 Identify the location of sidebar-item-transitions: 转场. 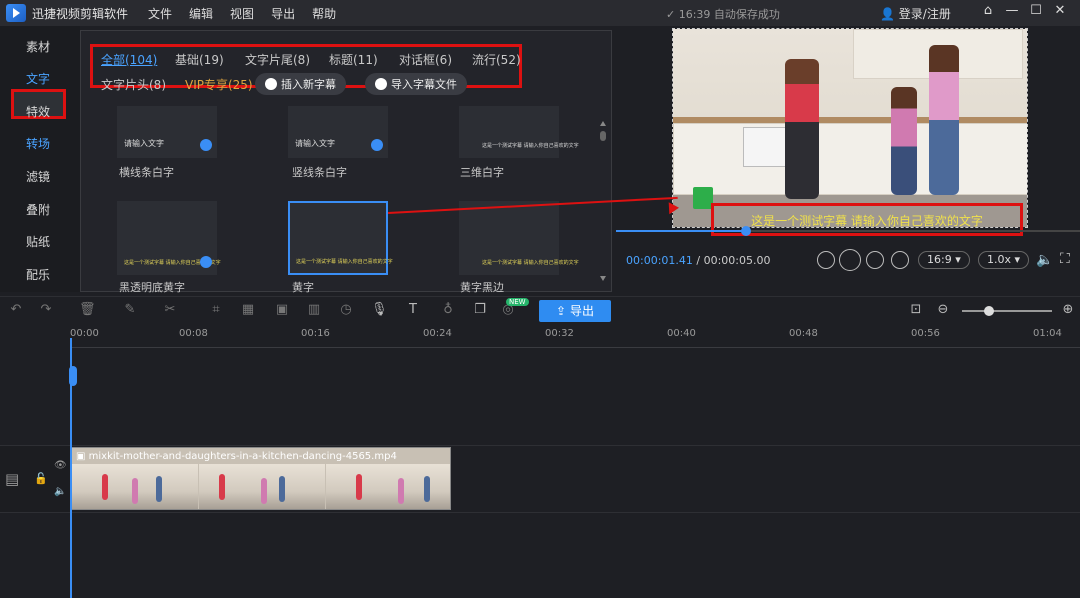
(38, 143).